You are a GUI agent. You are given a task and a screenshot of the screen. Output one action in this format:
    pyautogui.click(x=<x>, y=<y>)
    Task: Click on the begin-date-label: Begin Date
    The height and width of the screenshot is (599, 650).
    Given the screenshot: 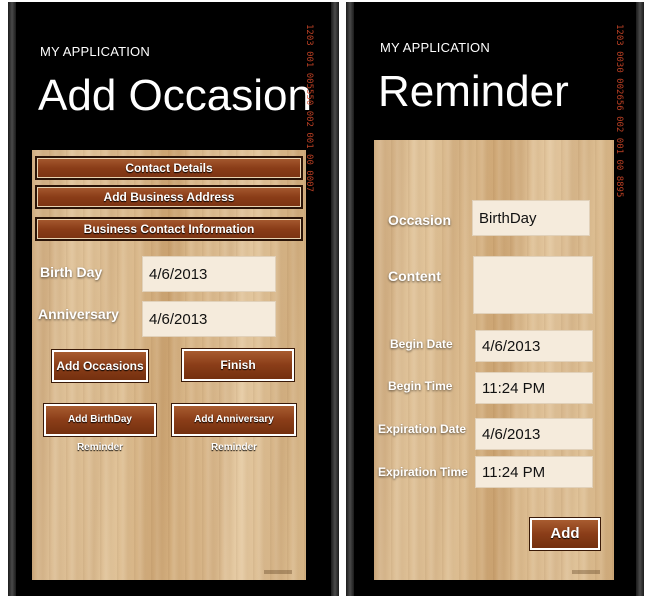 What is the action you would take?
    pyautogui.click(x=421, y=344)
    